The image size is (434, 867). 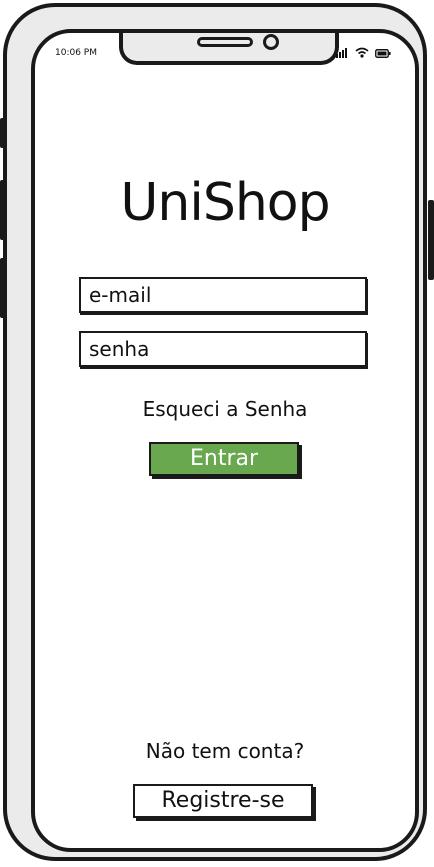 I want to click on email-field, so click(x=223, y=295).